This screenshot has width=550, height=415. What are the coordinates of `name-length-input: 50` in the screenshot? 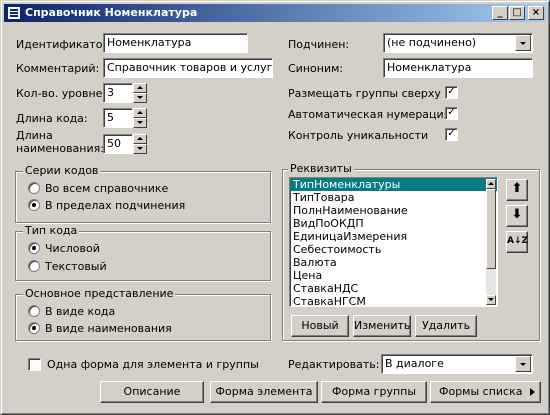 It's located at (118, 144).